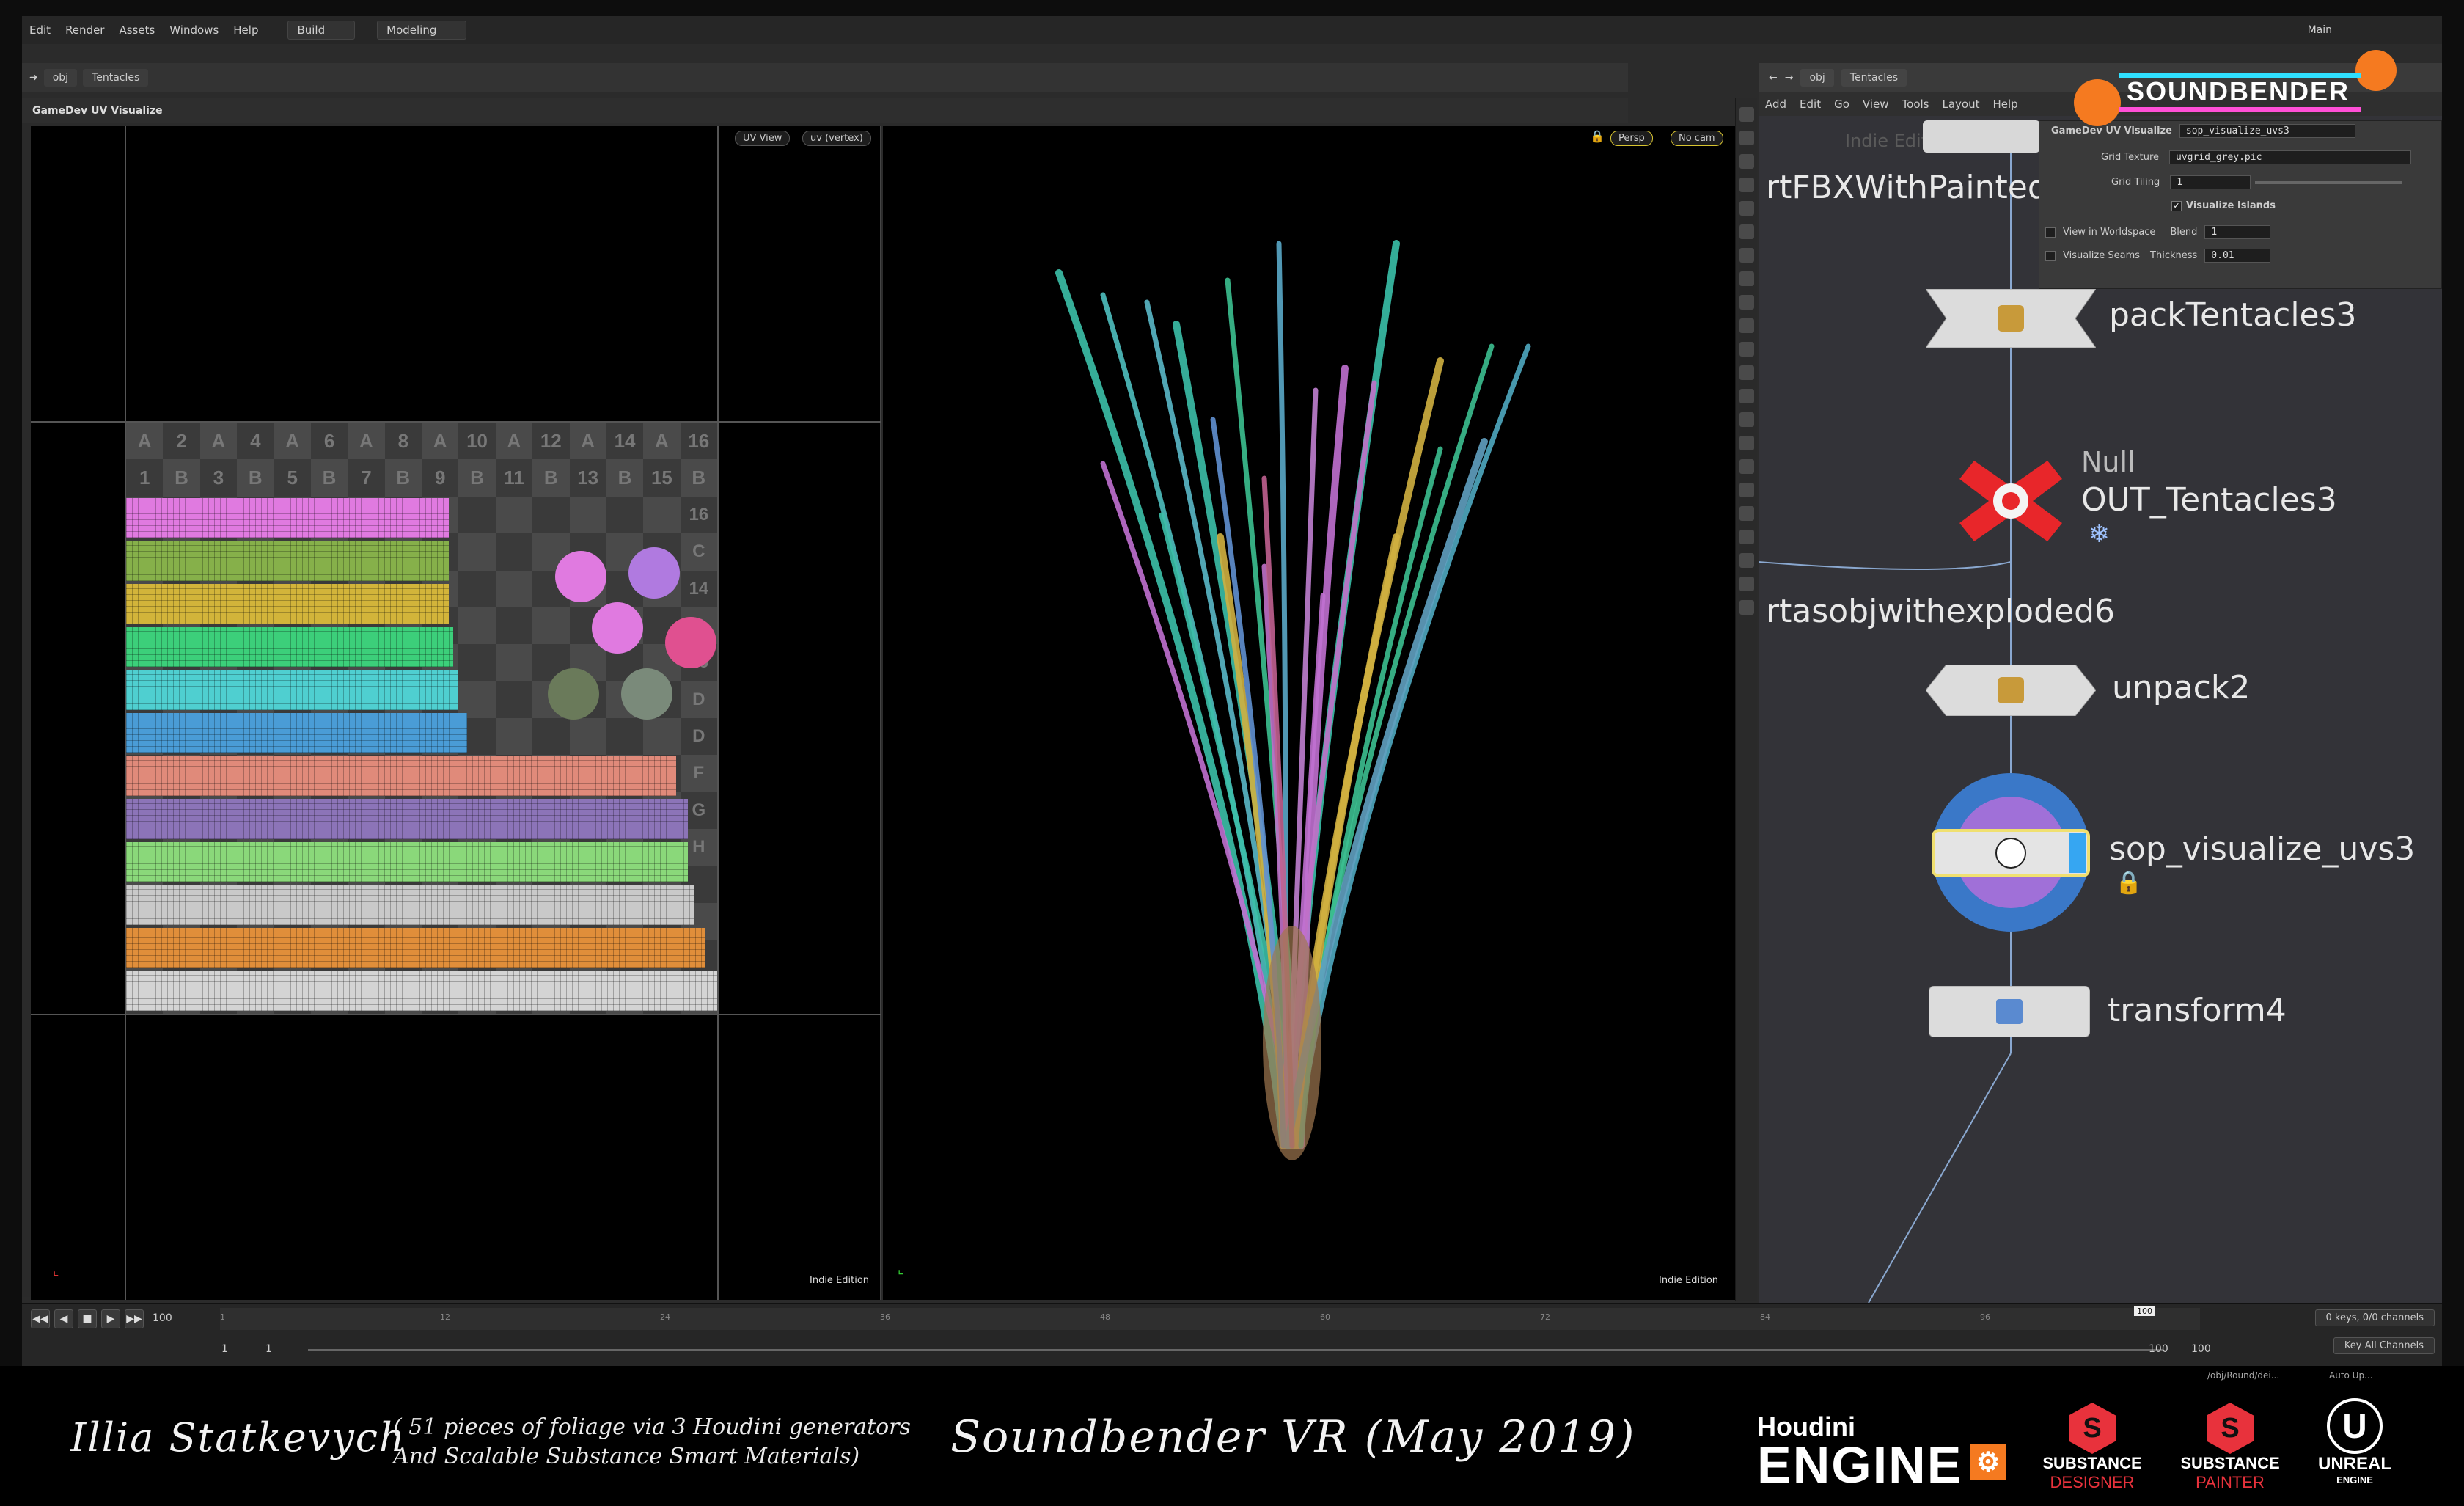 The height and width of the screenshot is (1506, 2464). Describe the element at coordinates (60, 77) in the screenshot. I see `path-context: obj` at that location.